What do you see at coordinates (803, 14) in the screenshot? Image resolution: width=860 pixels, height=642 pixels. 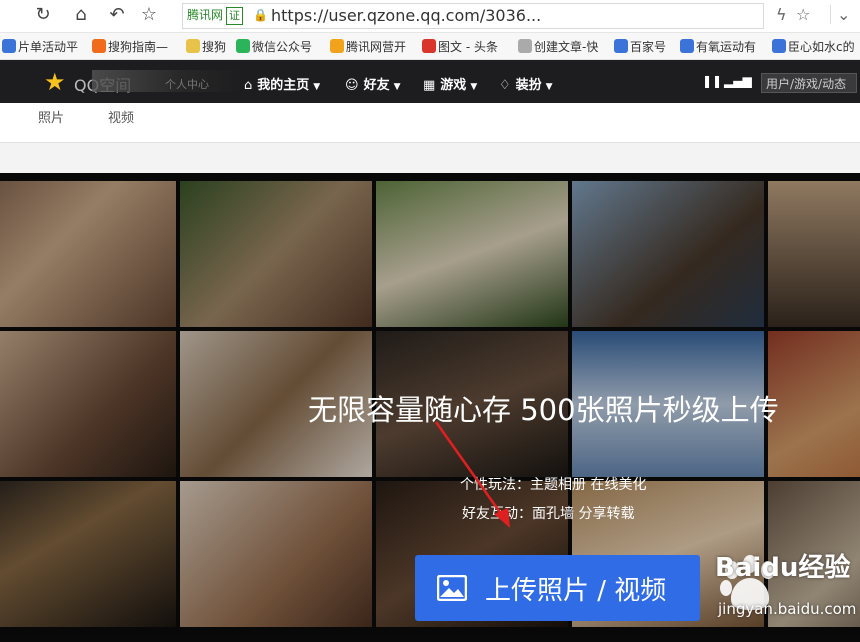 I see `bookmark-star-icon: ☆` at bounding box center [803, 14].